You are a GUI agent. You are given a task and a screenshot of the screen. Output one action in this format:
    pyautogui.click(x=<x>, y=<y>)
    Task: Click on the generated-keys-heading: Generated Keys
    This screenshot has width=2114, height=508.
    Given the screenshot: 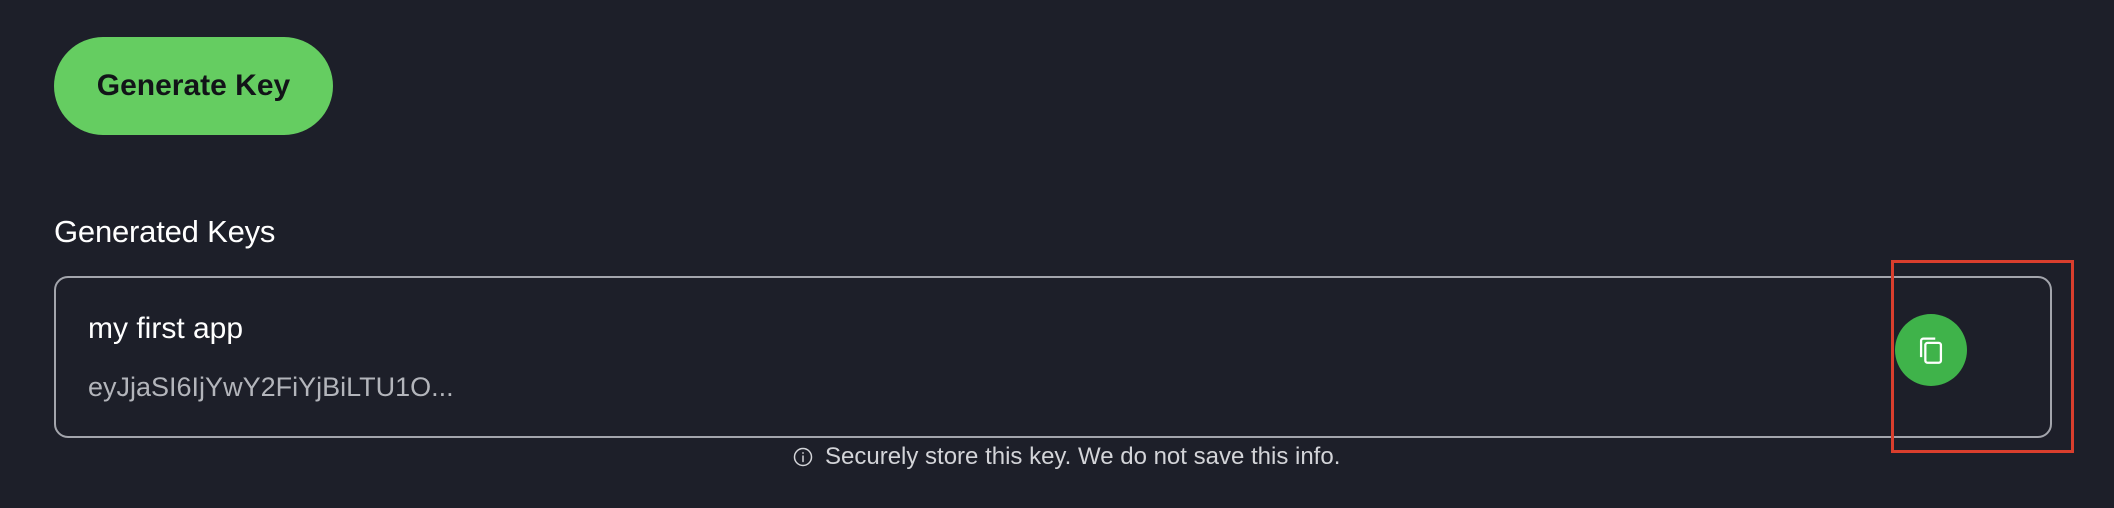 What is the action you would take?
    pyautogui.click(x=165, y=231)
    